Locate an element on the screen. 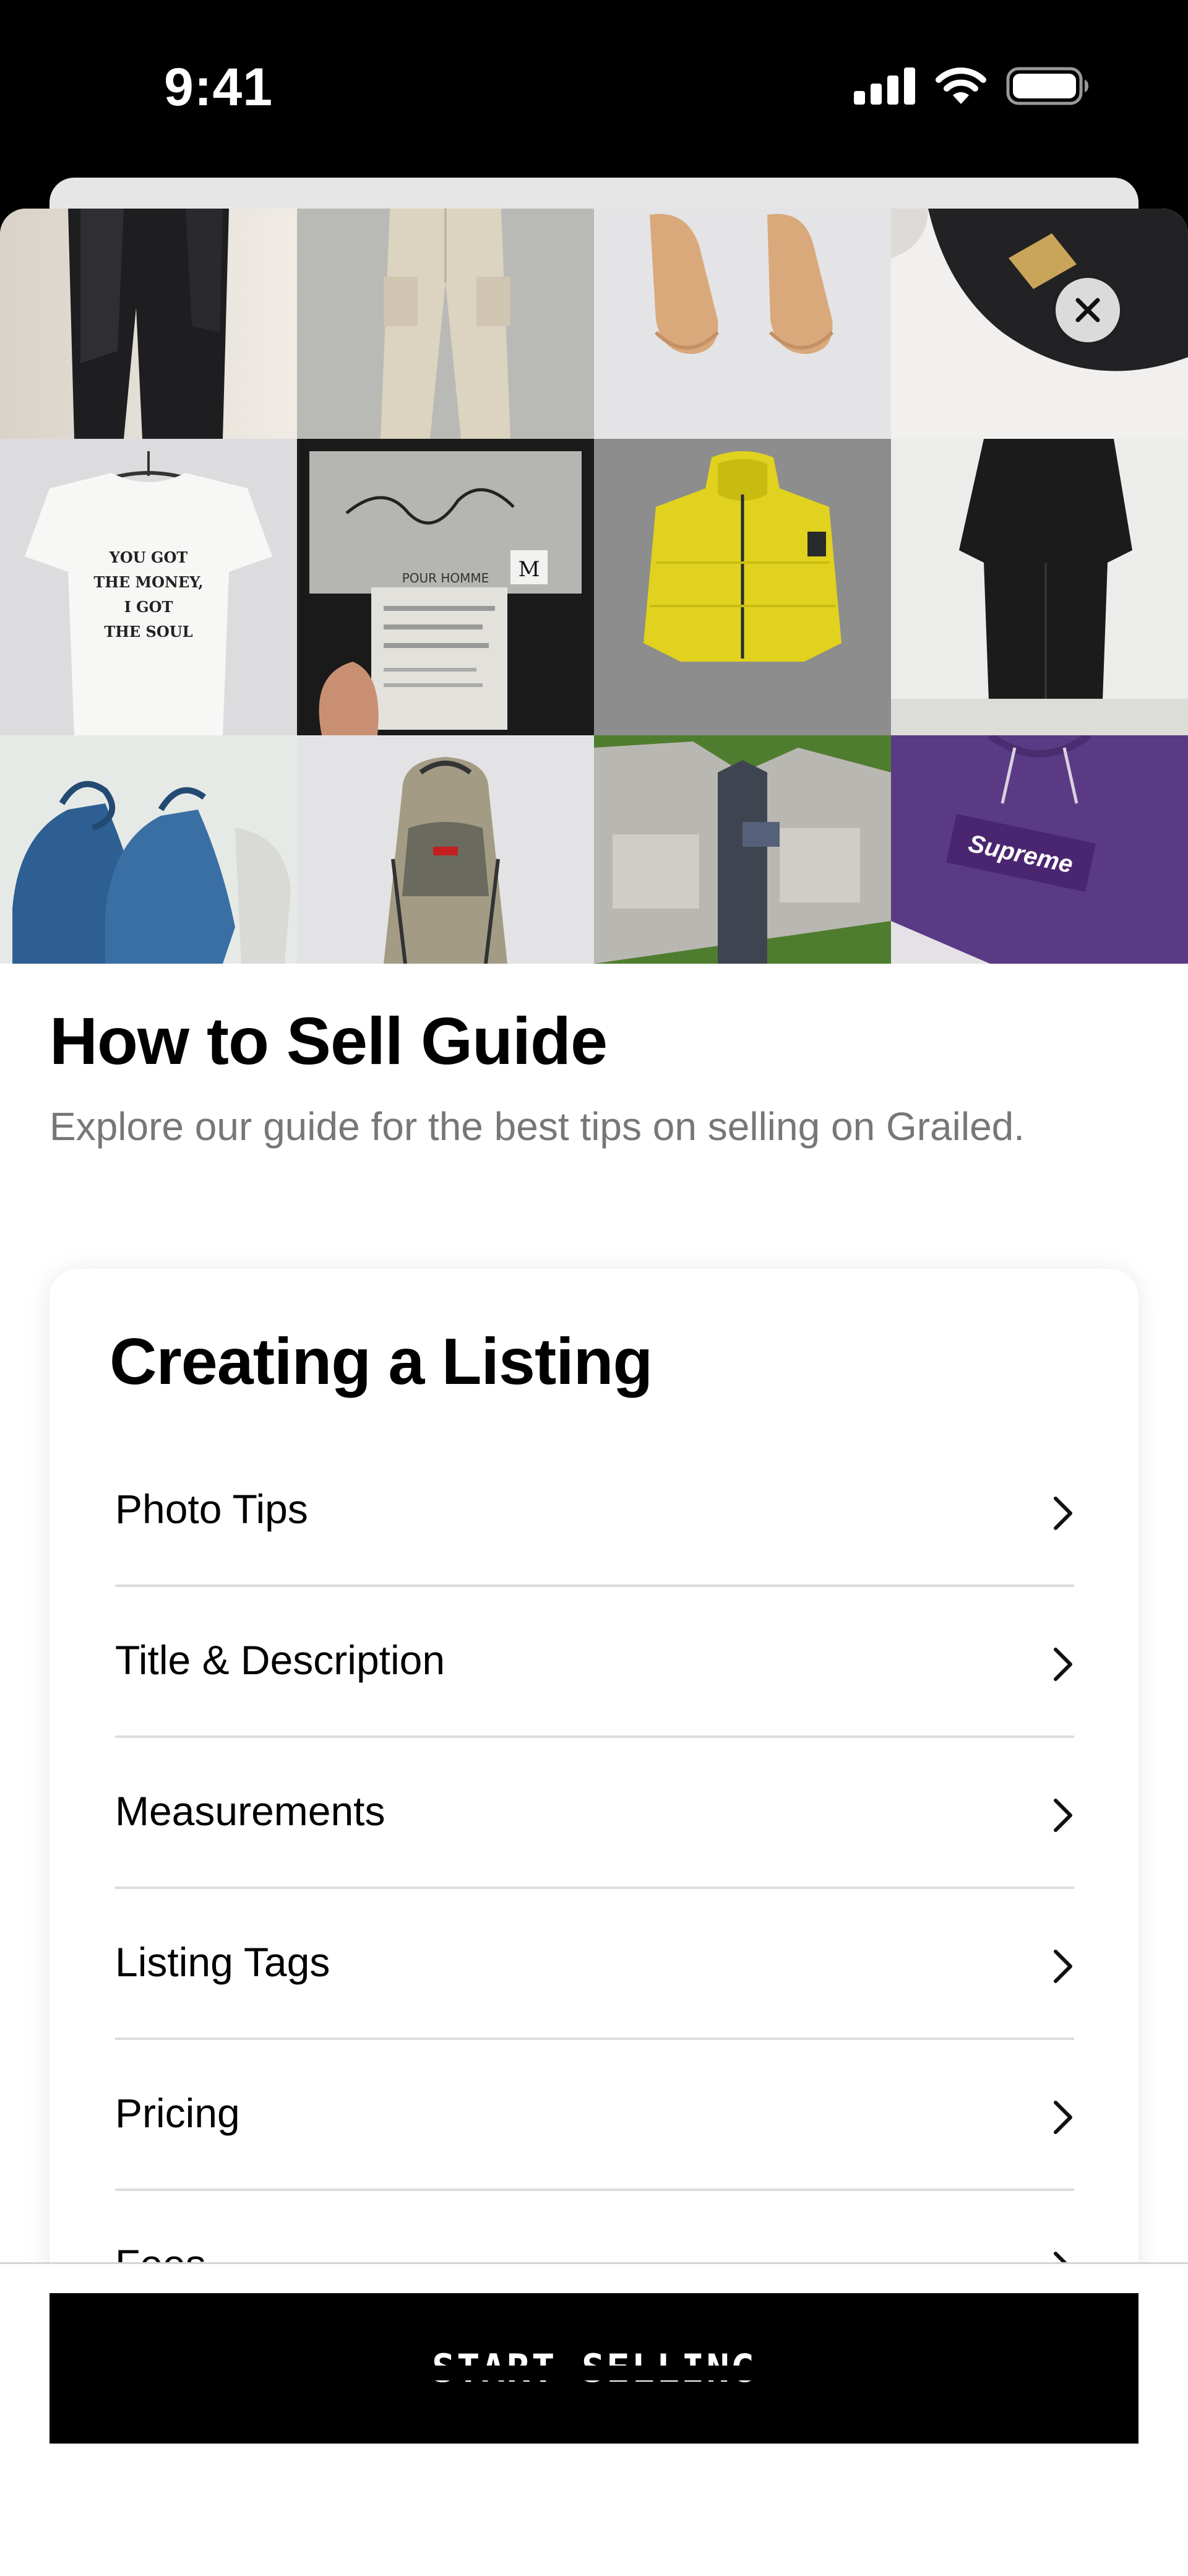 The image size is (1188, 2576). utility-vest-jacket-photo is located at coordinates (742, 849).